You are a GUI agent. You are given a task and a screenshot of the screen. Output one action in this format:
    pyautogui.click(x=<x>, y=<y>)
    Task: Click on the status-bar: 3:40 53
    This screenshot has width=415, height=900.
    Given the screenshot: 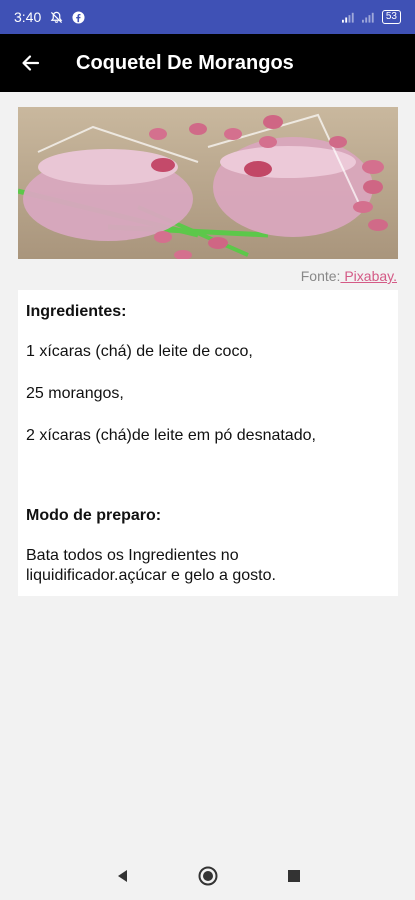 What is the action you would take?
    pyautogui.click(x=207, y=17)
    